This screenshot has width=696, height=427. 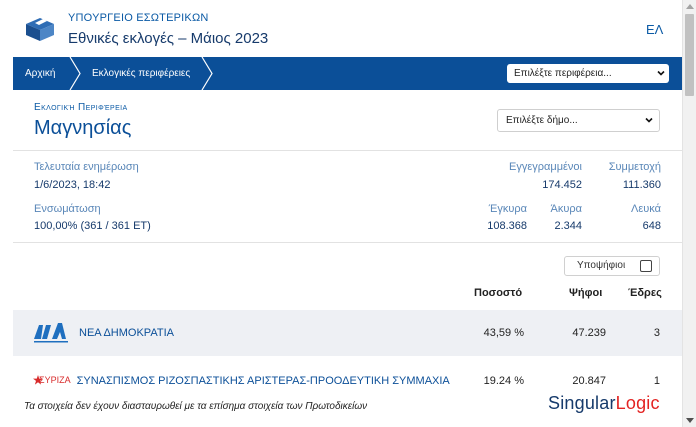 What do you see at coordinates (545, 167) in the screenshot?
I see `registered-label: Εγγεγραμμένοι` at bounding box center [545, 167].